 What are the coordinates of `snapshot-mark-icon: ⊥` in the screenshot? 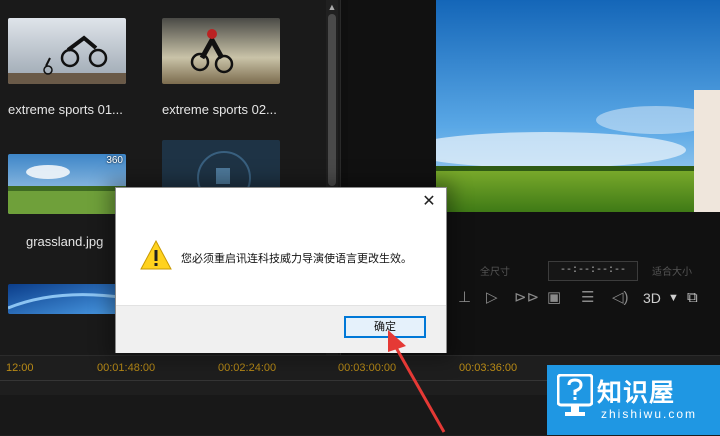 It's located at (464, 298).